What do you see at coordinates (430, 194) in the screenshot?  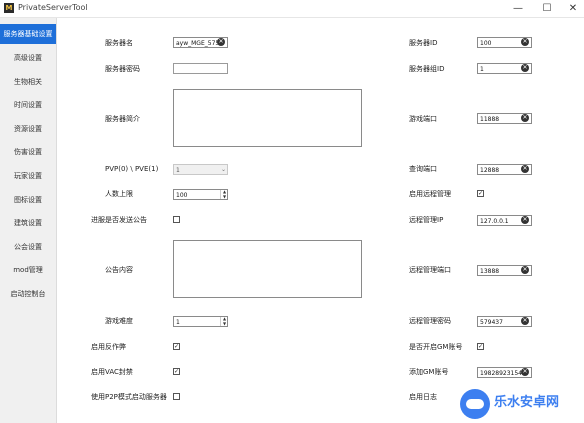 I see `remote-admin-label: 启用远程管理` at bounding box center [430, 194].